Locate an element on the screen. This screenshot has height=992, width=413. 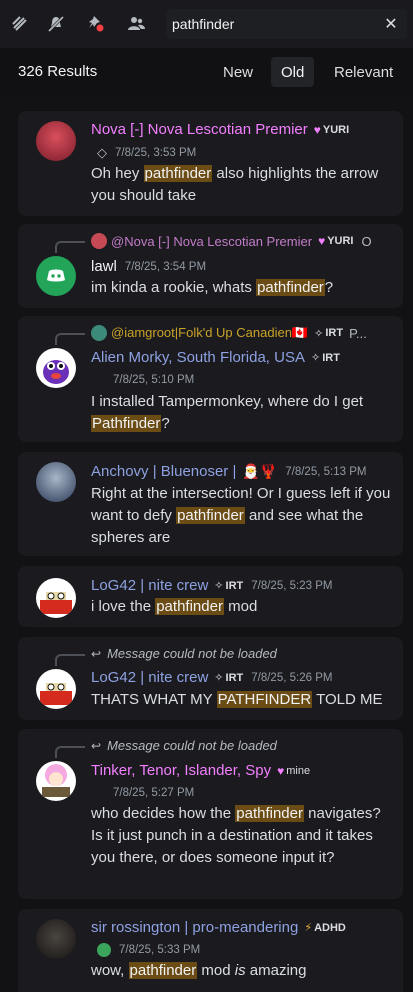
threads-icon is located at coordinates (20, 24).